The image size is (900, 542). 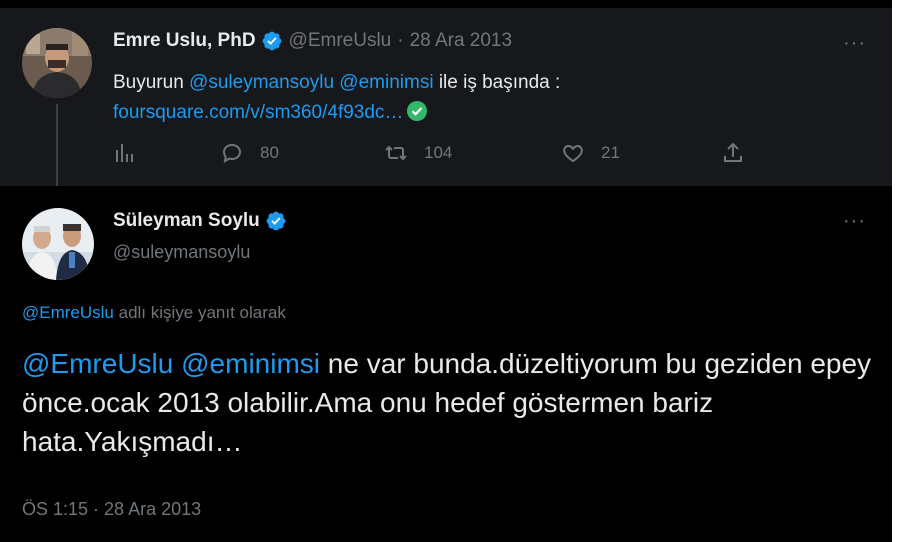 What do you see at coordinates (340, 41) in the screenshot?
I see `author-handle: @EmreUslu` at bounding box center [340, 41].